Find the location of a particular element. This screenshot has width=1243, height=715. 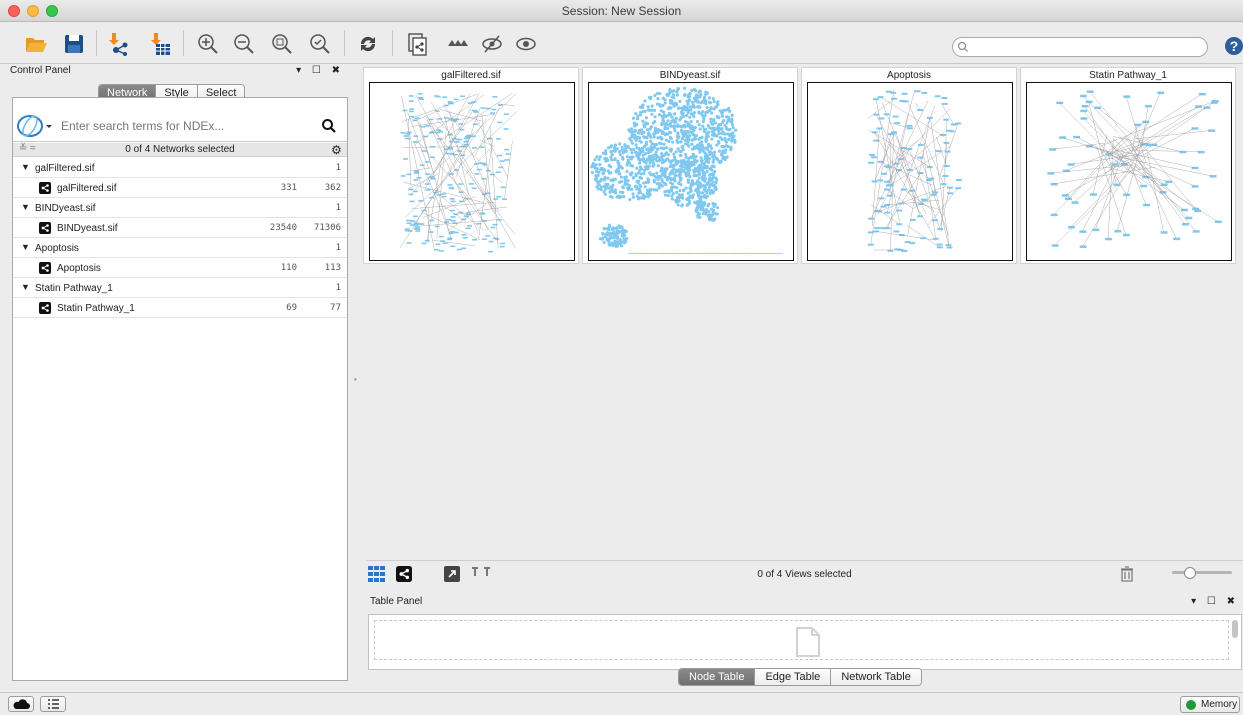

gear-icon: ⚙ is located at coordinates (336, 150).